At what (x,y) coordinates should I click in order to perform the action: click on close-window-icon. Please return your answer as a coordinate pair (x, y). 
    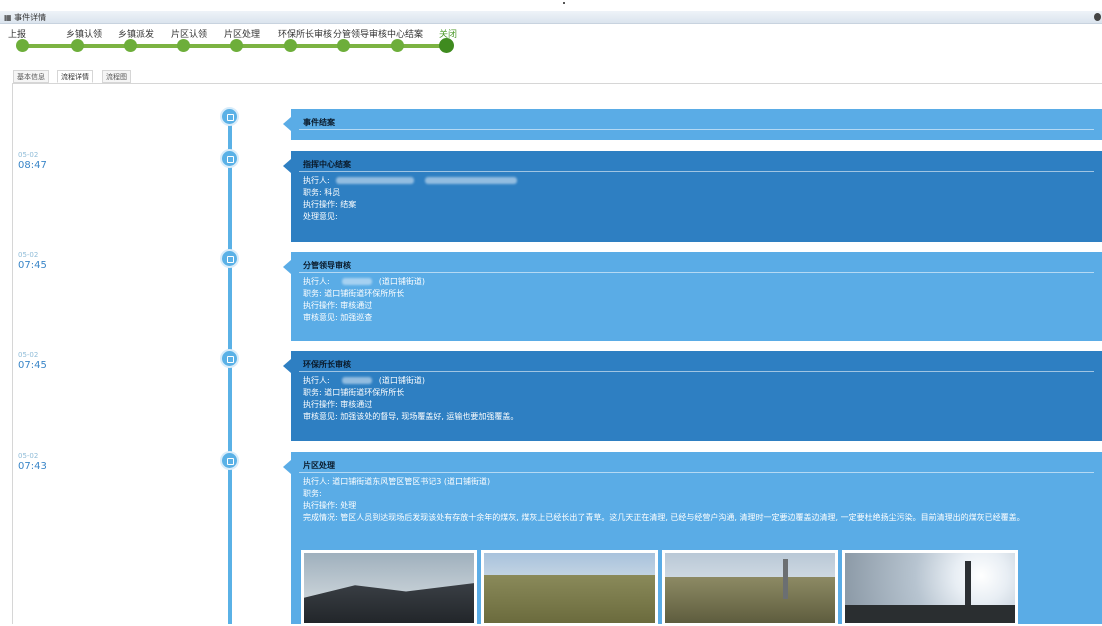
    Looking at the image, I should click on (1097, 17).